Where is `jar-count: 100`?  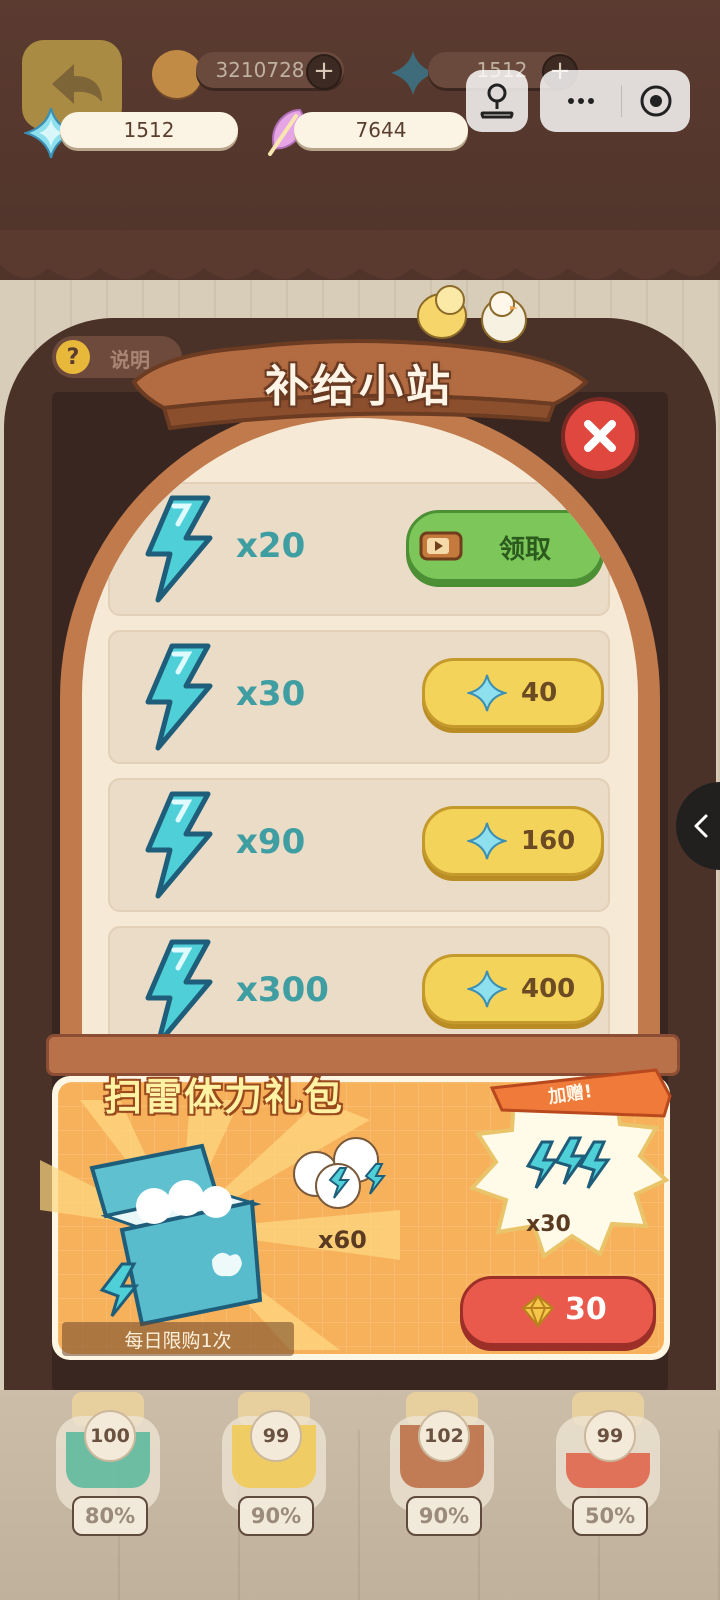 jar-count: 100 is located at coordinates (110, 1436).